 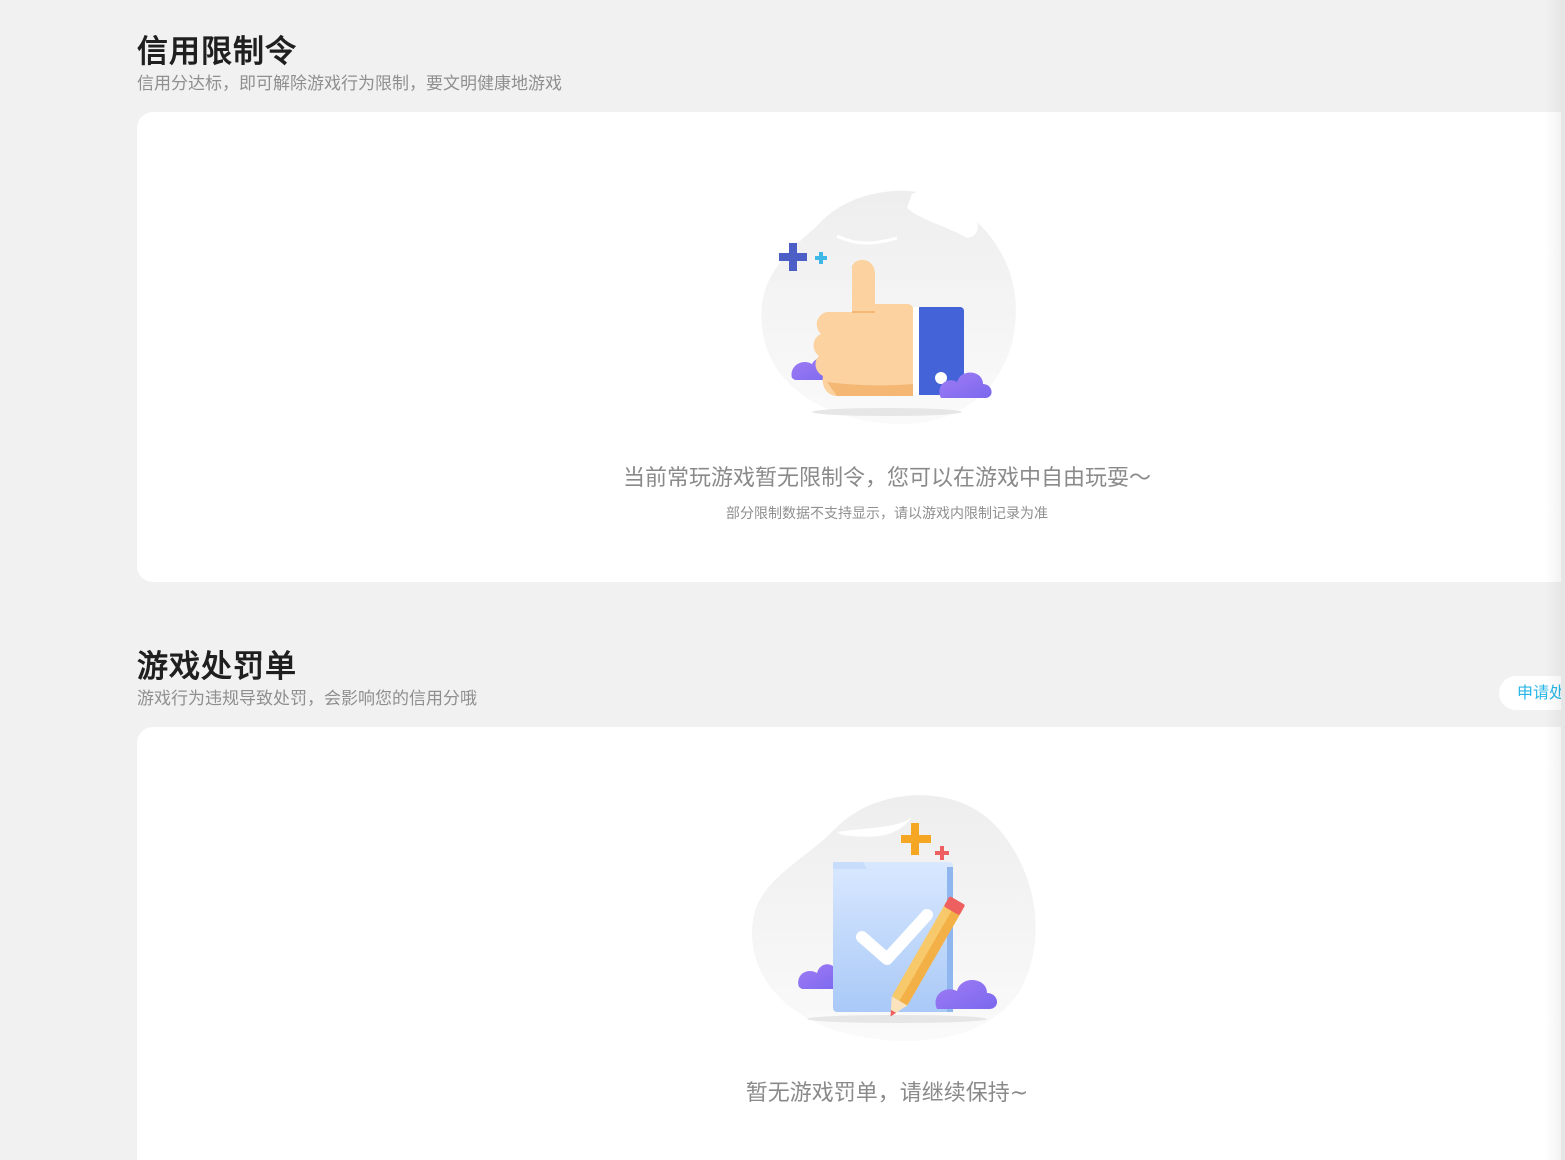 I want to click on restriction-title: 信用限制令, so click(x=217, y=52).